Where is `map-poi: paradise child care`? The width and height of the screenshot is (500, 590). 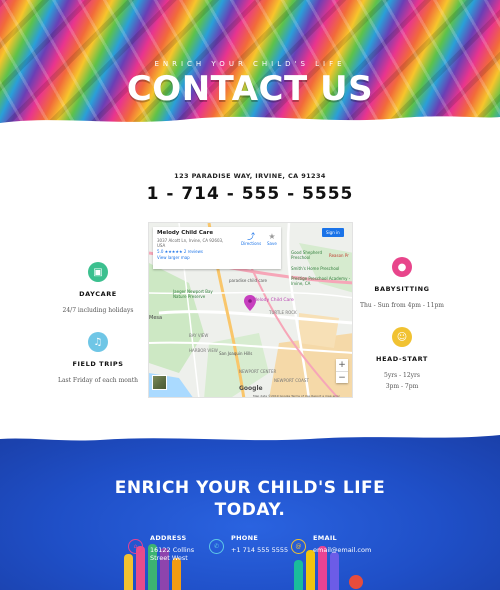
map-poi: paradise child care is located at coordinates (248, 280).